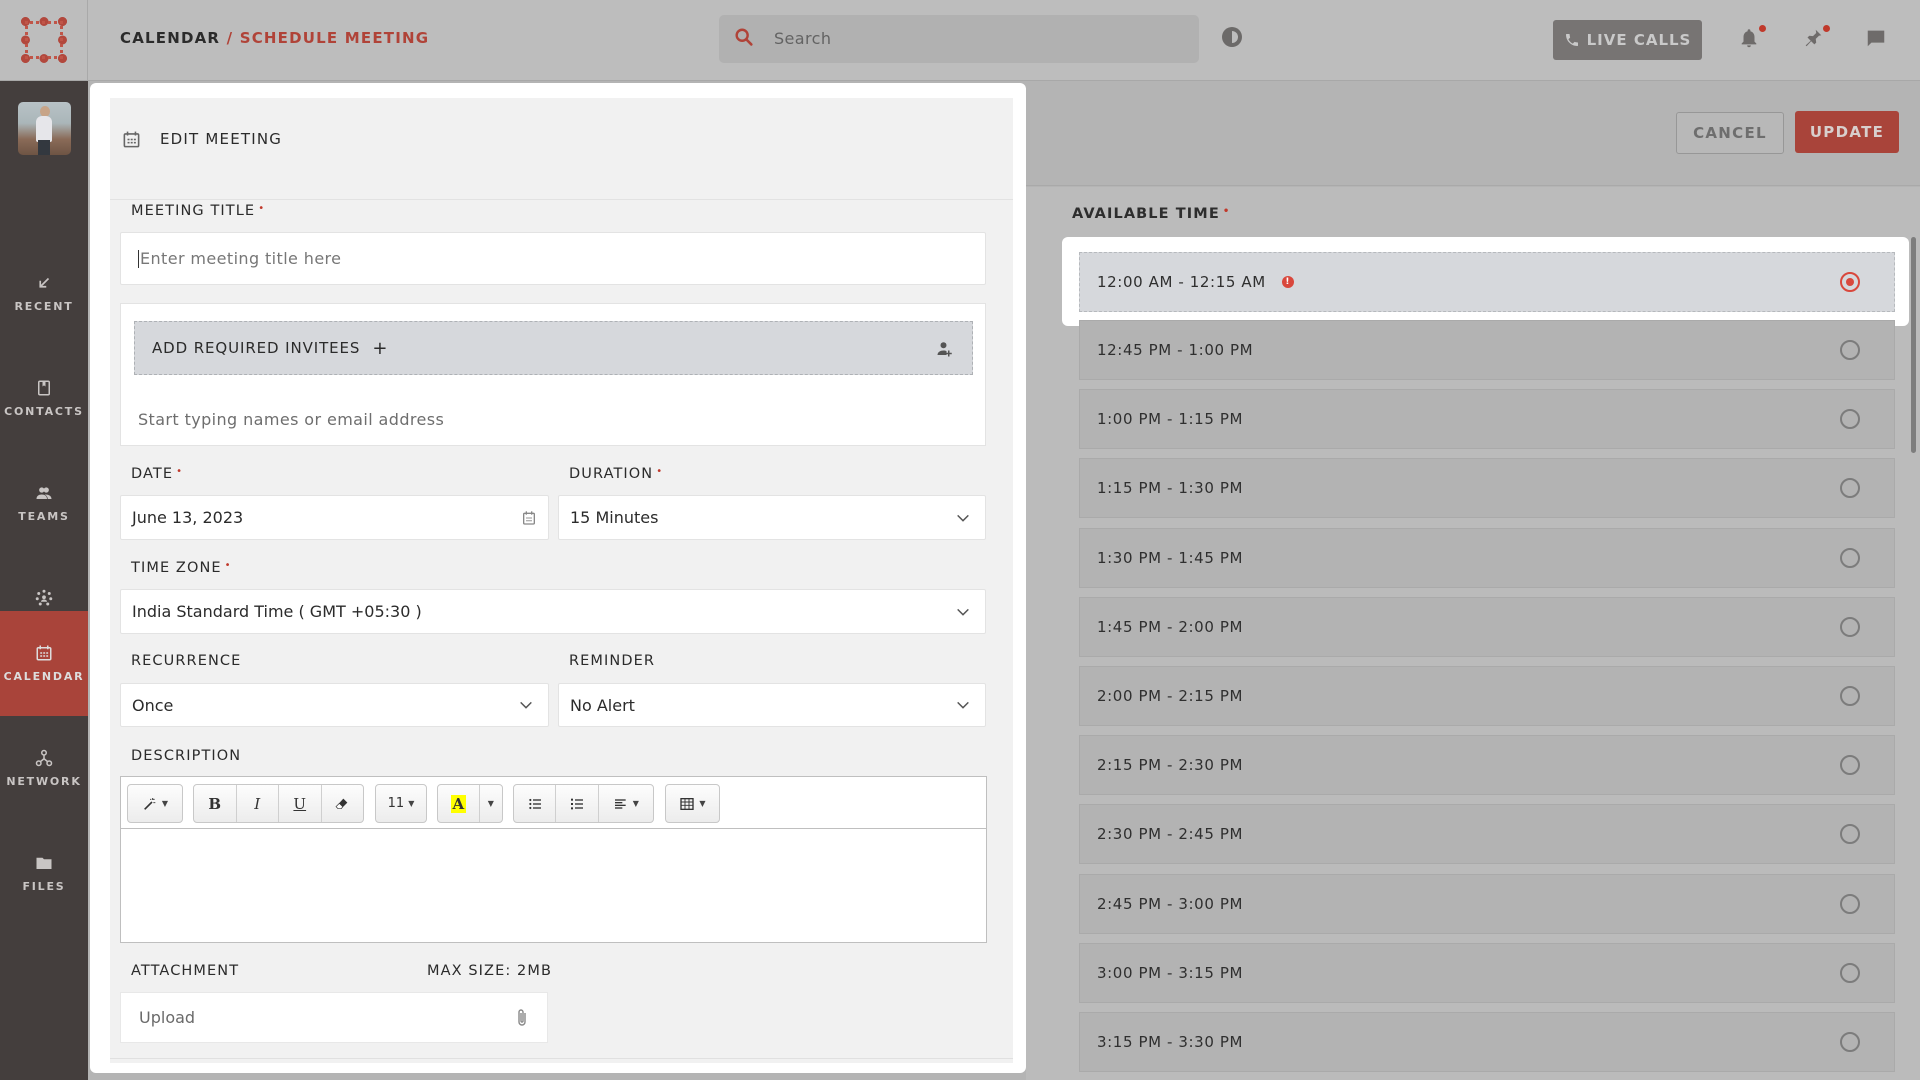 This screenshot has height=1080, width=1920. I want to click on time-slot: 1:00 PM - 1:15 PM, so click(1487, 419).